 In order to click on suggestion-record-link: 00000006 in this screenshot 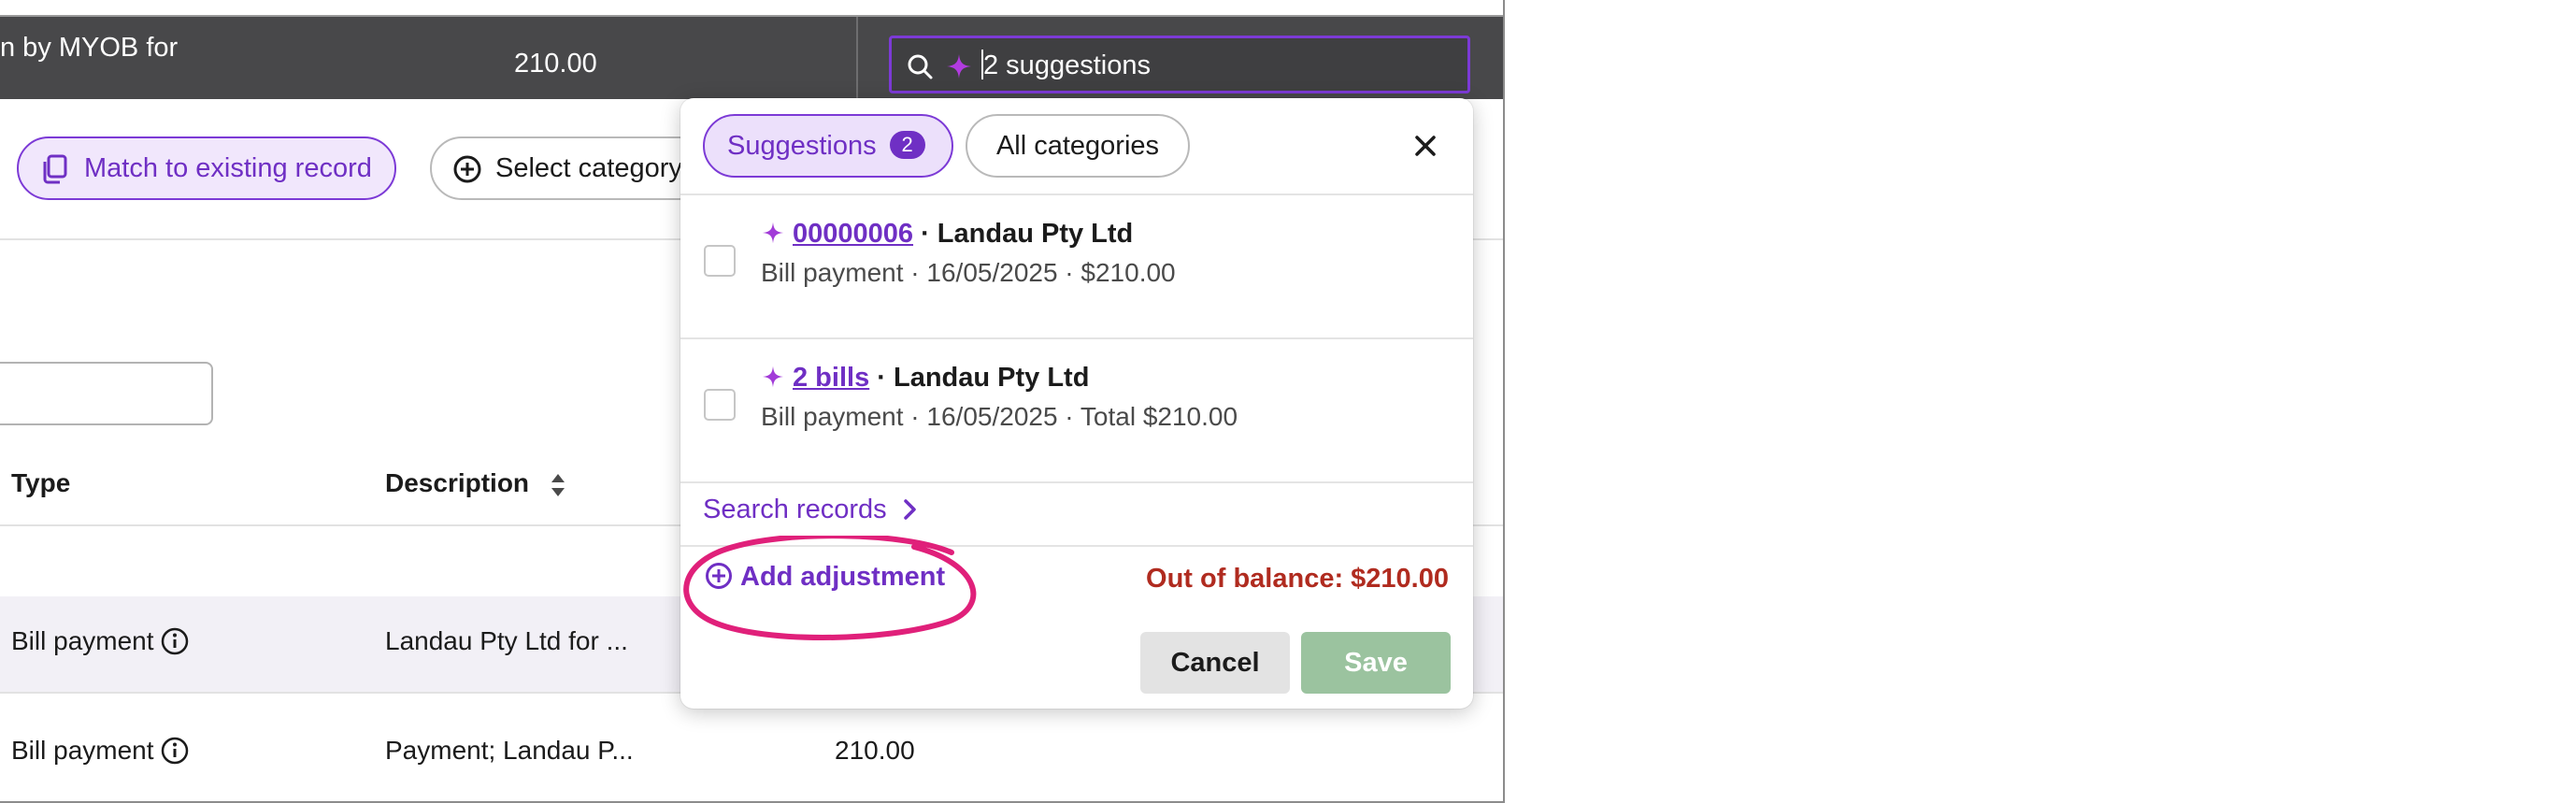, I will do `click(853, 234)`.